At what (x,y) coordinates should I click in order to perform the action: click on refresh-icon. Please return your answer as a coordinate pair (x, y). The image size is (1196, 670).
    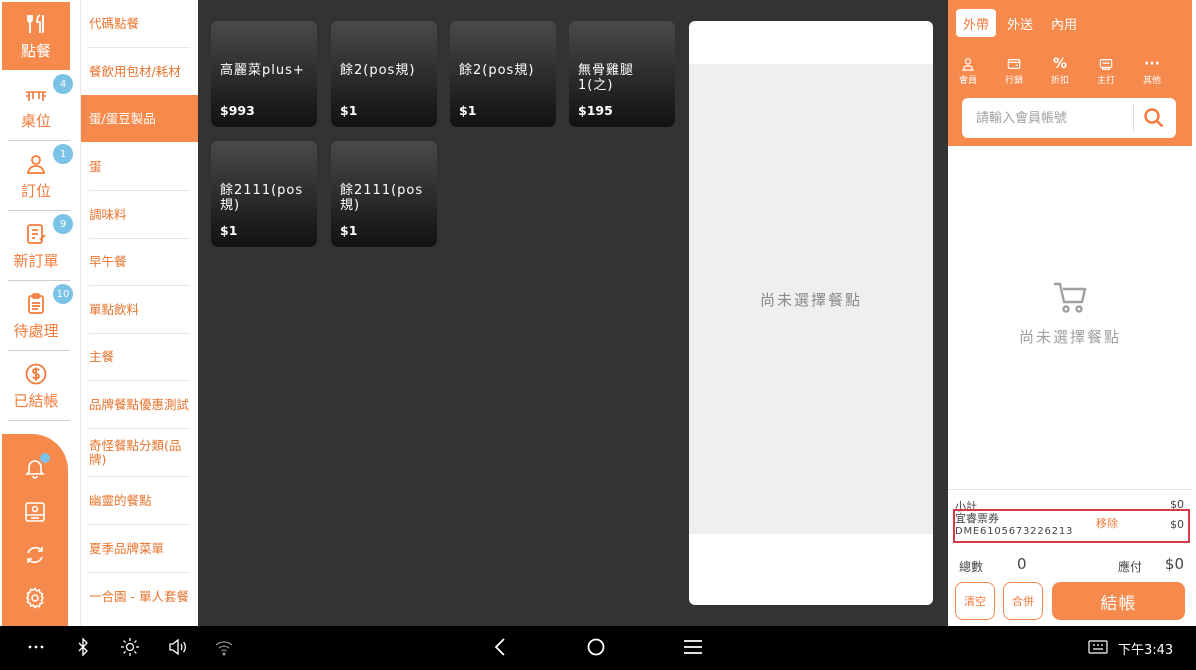
    Looking at the image, I should click on (35, 555).